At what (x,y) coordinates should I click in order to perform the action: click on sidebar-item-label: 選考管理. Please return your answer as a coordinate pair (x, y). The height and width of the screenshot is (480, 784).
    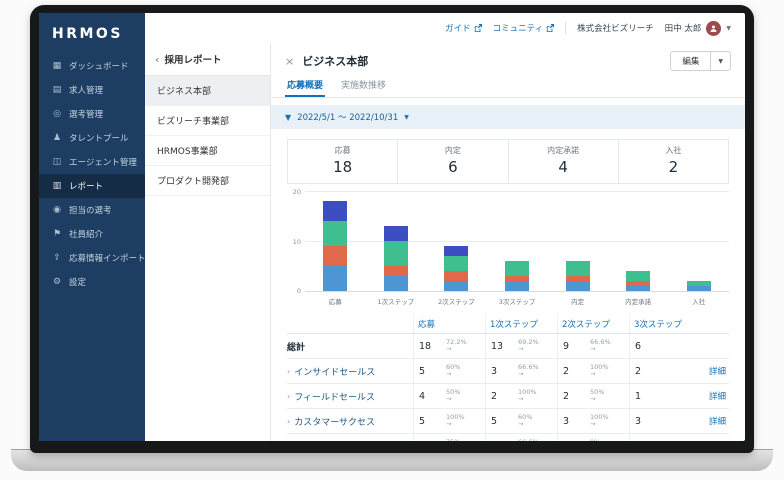
    Looking at the image, I should click on (86, 115).